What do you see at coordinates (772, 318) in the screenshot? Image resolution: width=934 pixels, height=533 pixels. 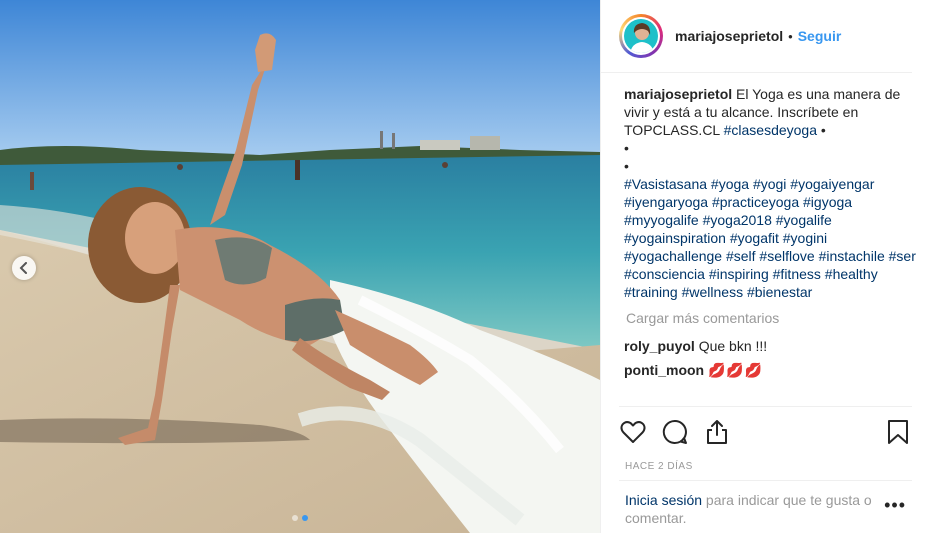 I see `load-more-comments: Cargar más comentarios` at bounding box center [772, 318].